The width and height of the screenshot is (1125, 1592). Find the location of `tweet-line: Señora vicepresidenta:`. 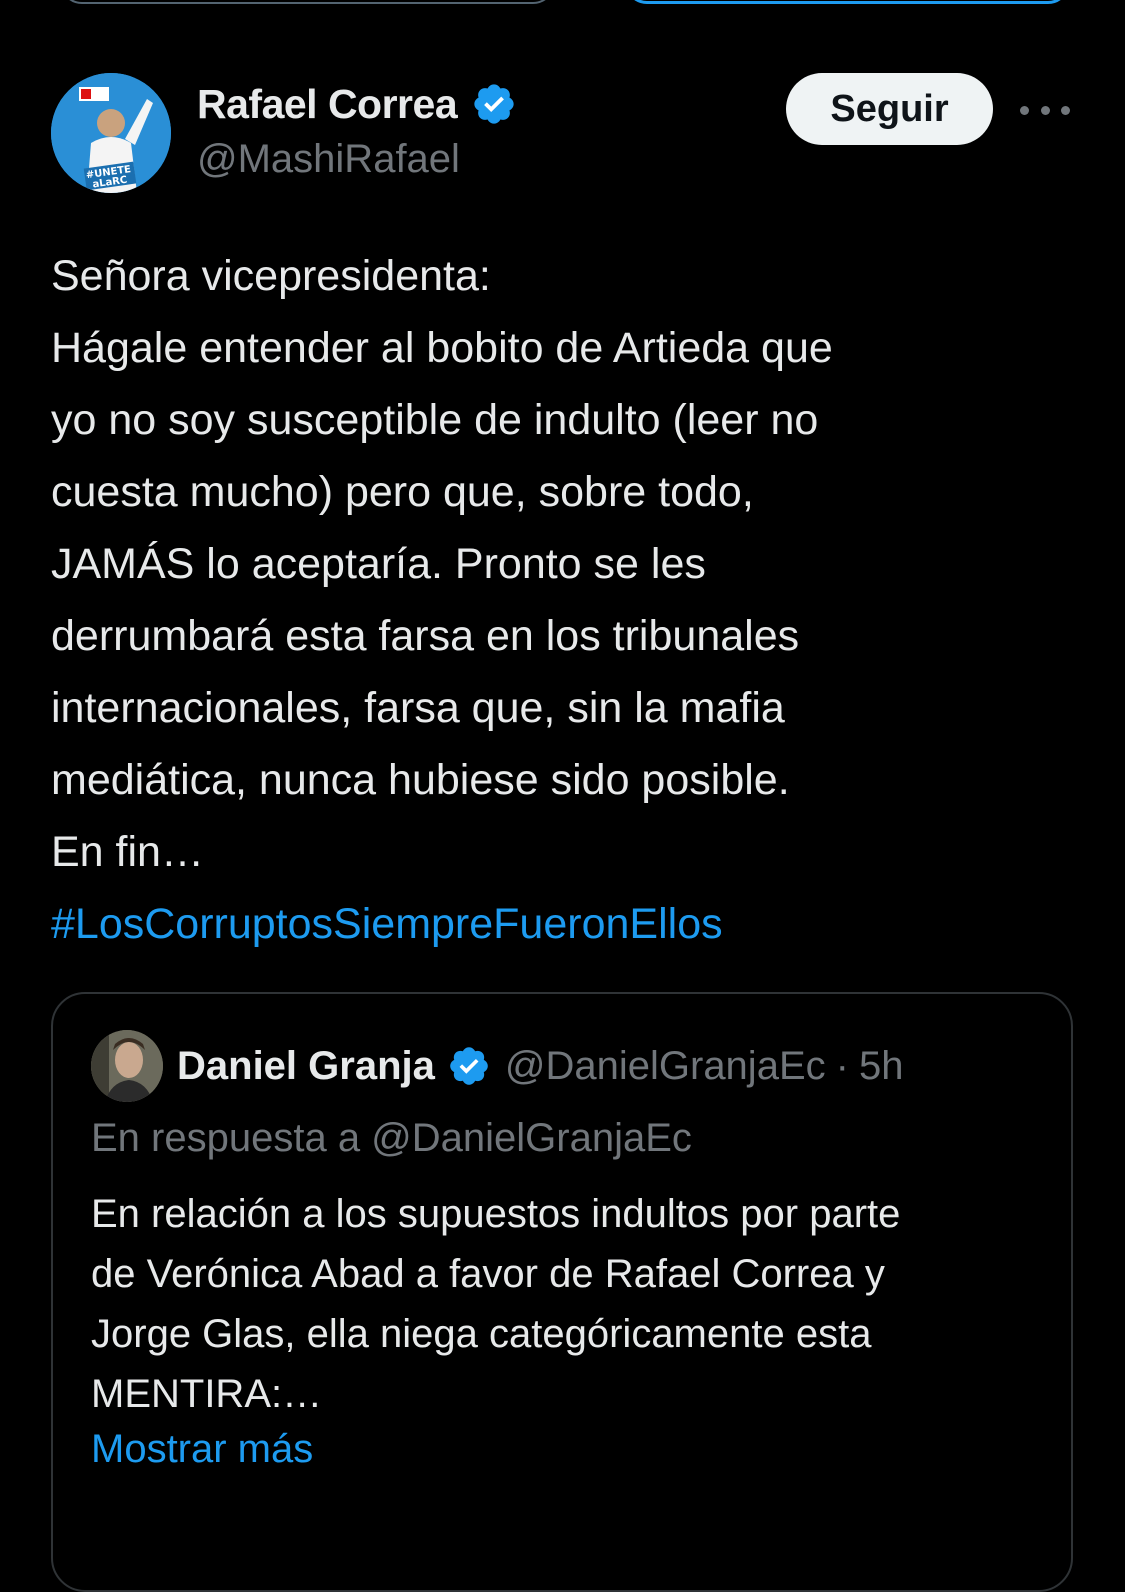

tweet-line: Señora vicepresidenta: is located at coordinates (271, 276).